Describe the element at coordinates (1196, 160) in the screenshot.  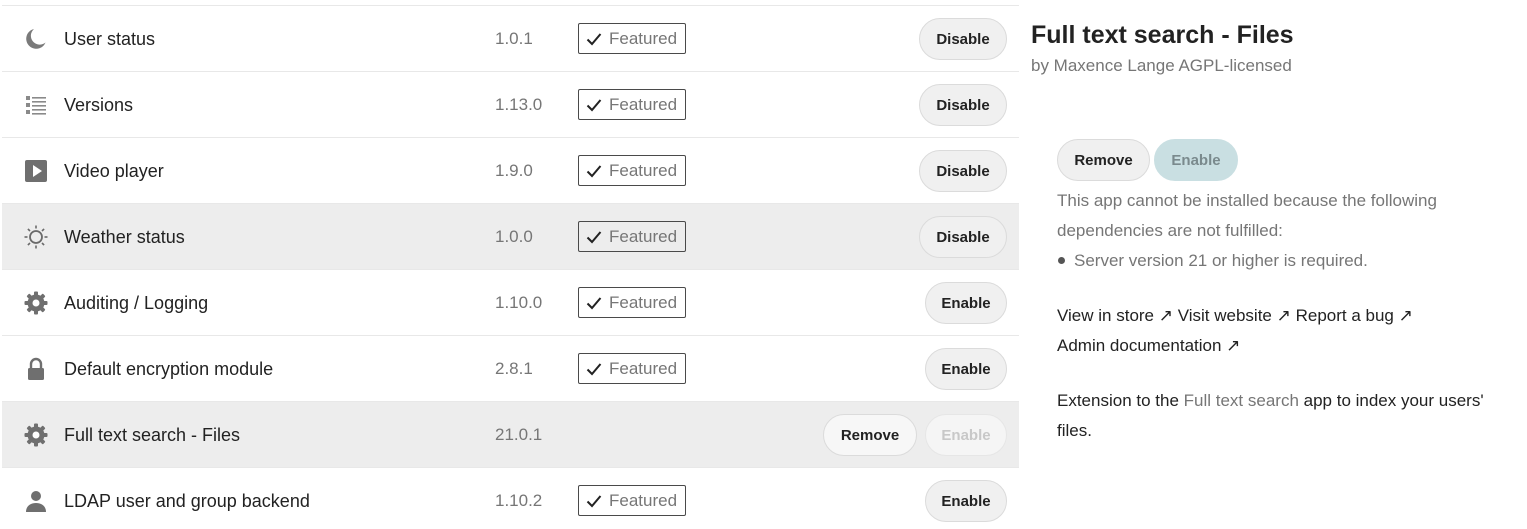
I see `details-enable-button: Enable` at that location.